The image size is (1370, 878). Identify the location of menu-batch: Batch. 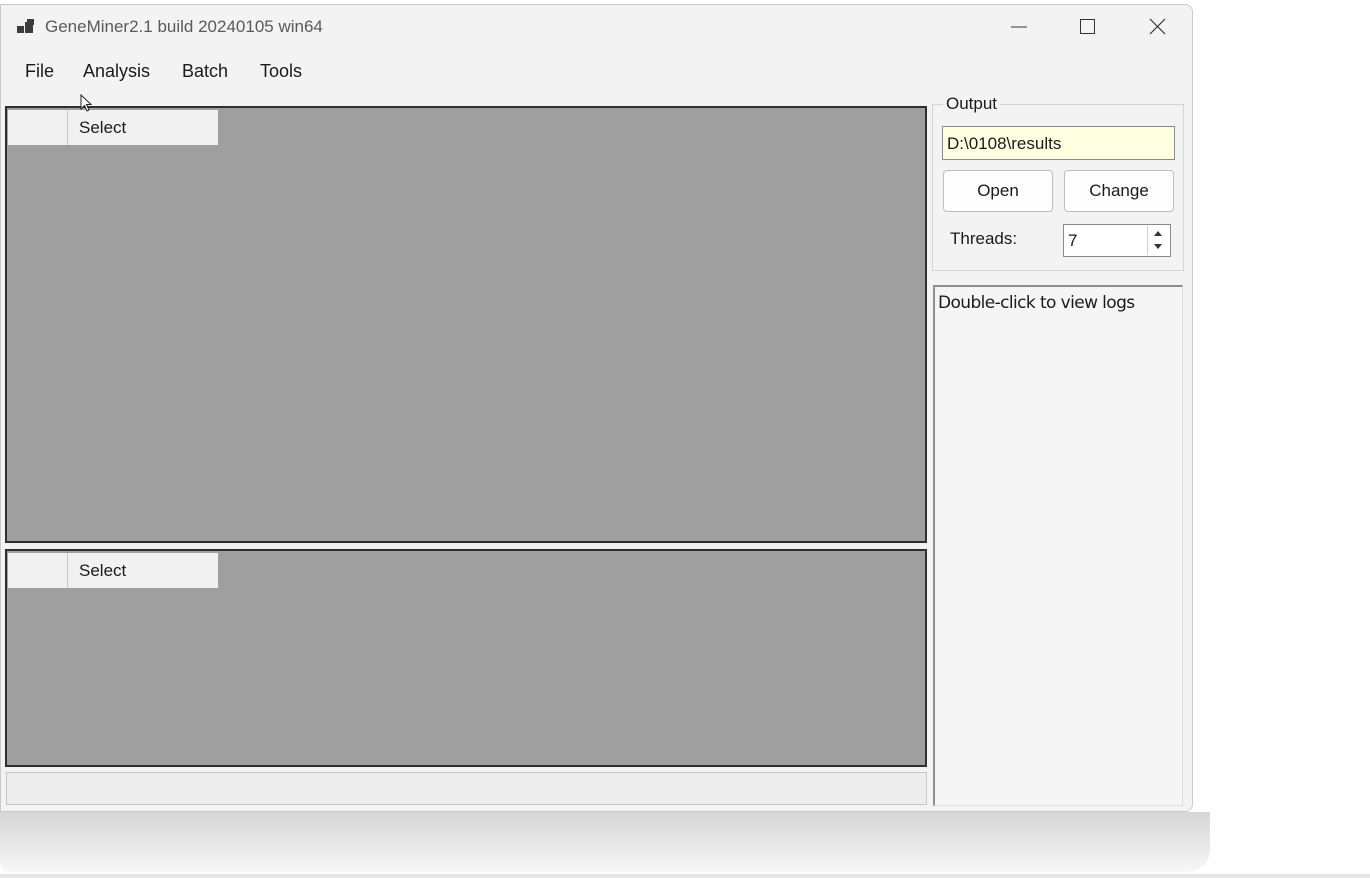
(205, 71).